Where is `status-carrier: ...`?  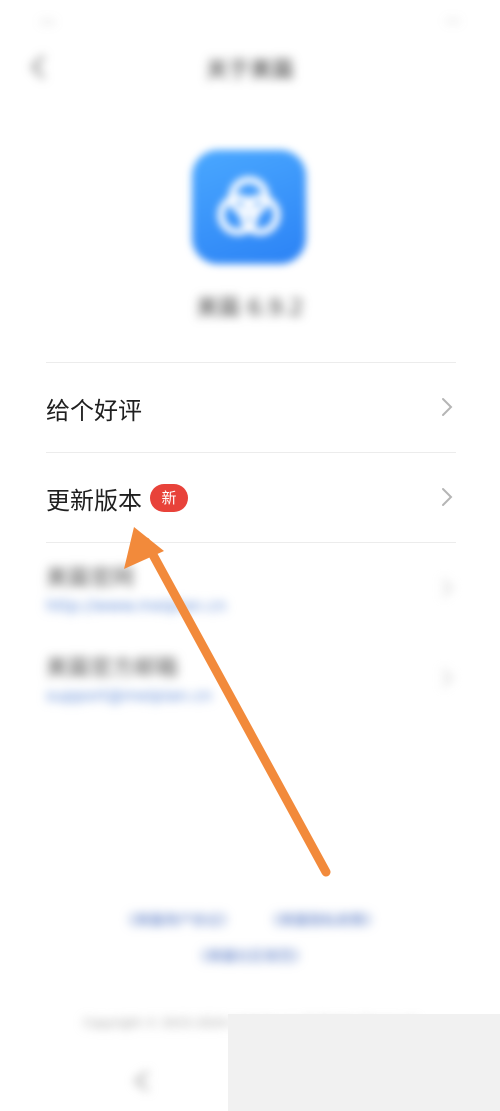
status-carrier: ... is located at coordinates (48, 17).